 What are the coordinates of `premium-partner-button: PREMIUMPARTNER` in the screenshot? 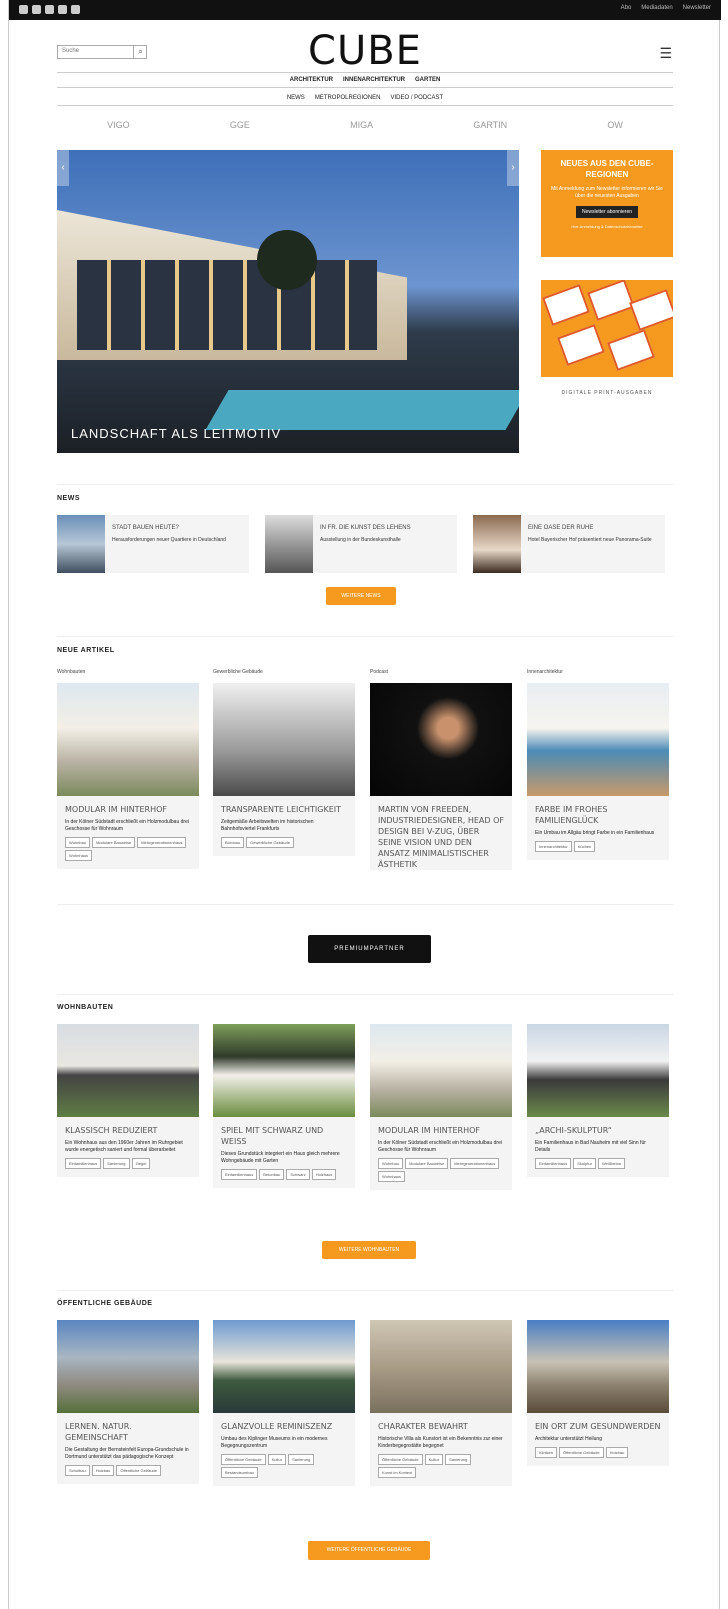 It's located at (369, 949).